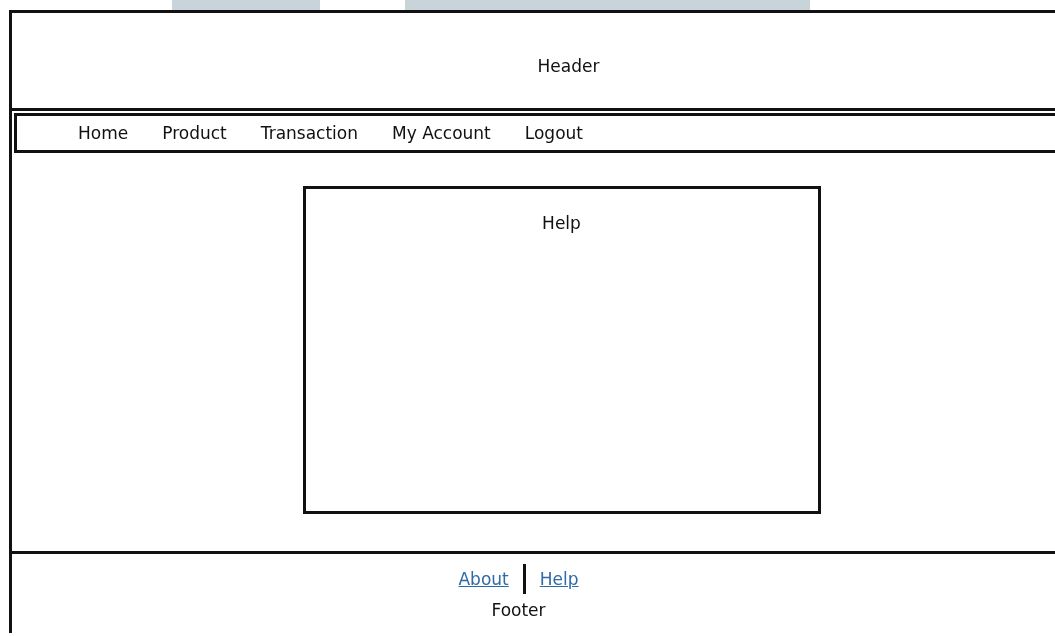 This screenshot has width=1055, height=636. What do you see at coordinates (568, 65) in the screenshot?
I see `header-title: Header` at bounding box center [568, 65].